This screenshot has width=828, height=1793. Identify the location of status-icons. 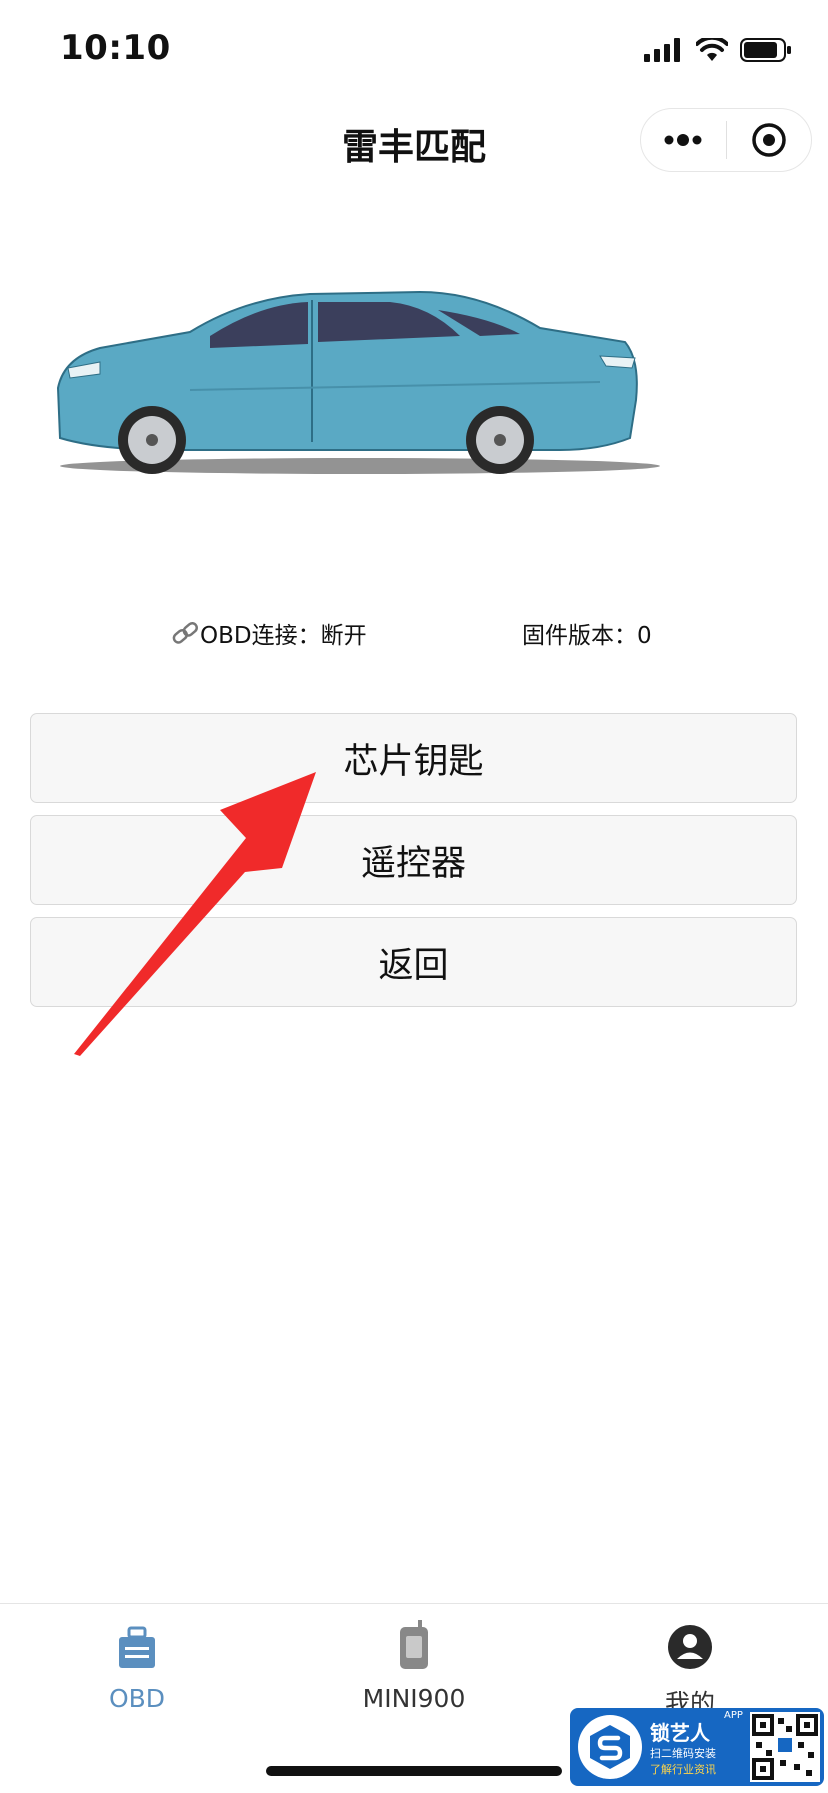
(718, 50).